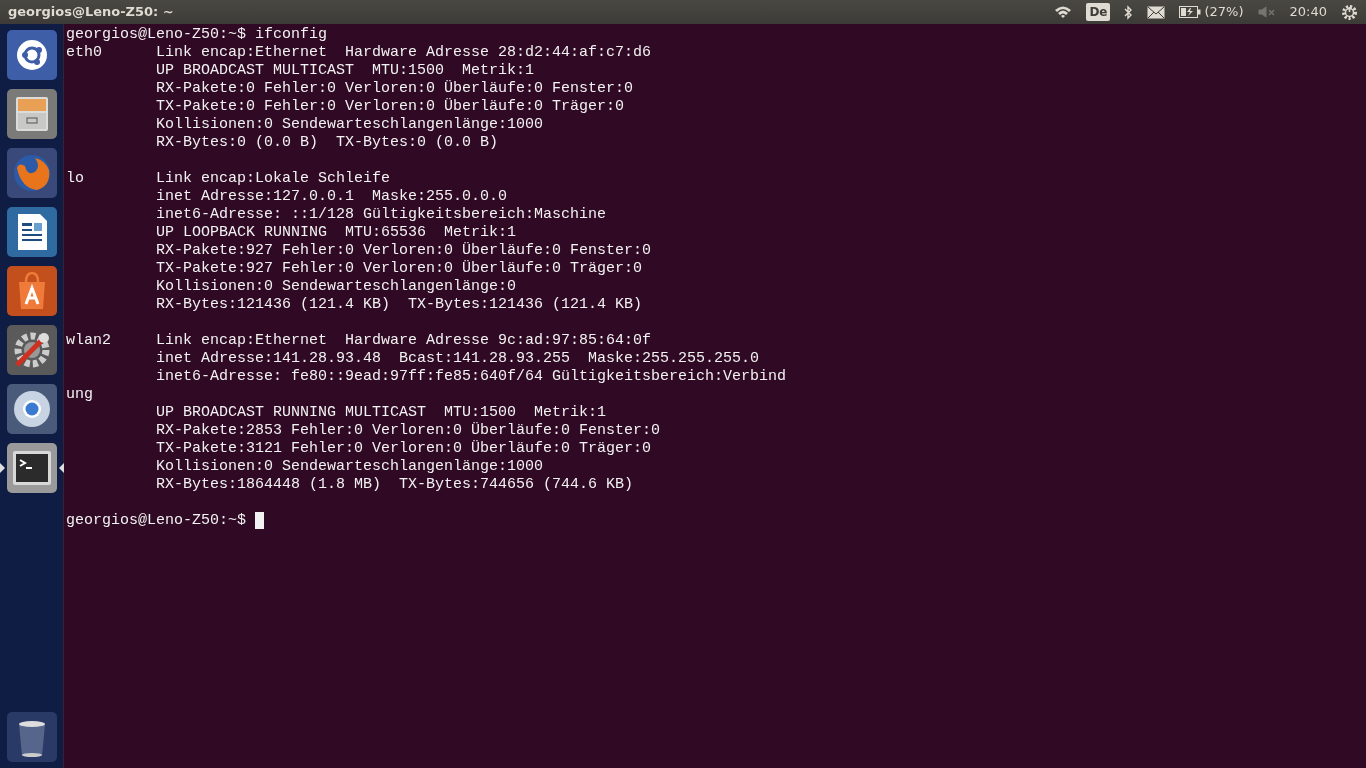 The height and width of the screenshot is (768, 1366). What do you see at coordinates (381, 412) in the screenshot?
I see `terminal-line: UP BROADCAST RUNNING MULTICAST MTU:1500 Metrik:1` at bounding box center [381, 412].